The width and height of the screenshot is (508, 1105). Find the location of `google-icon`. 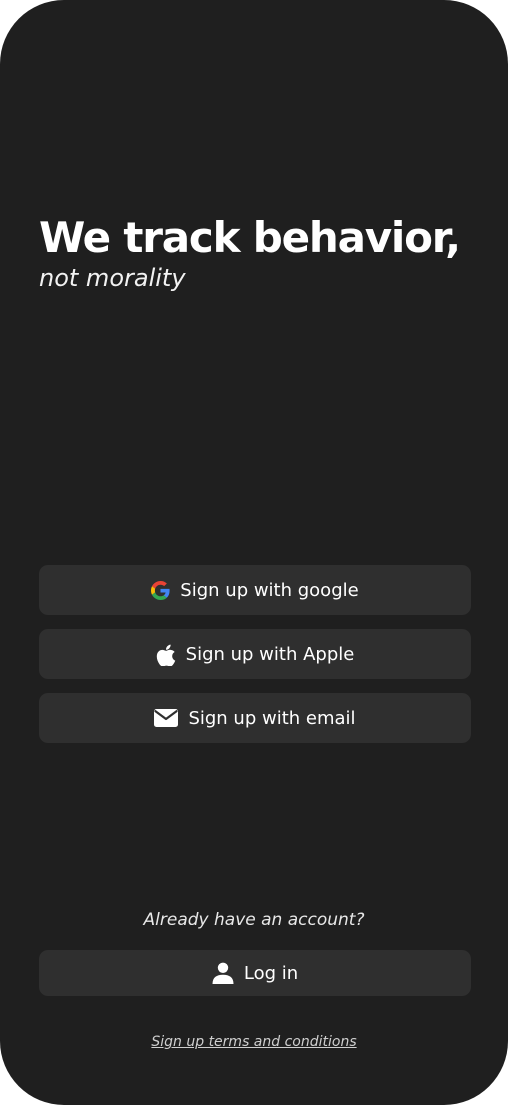

google-icon is located at coordinates (160, 590).